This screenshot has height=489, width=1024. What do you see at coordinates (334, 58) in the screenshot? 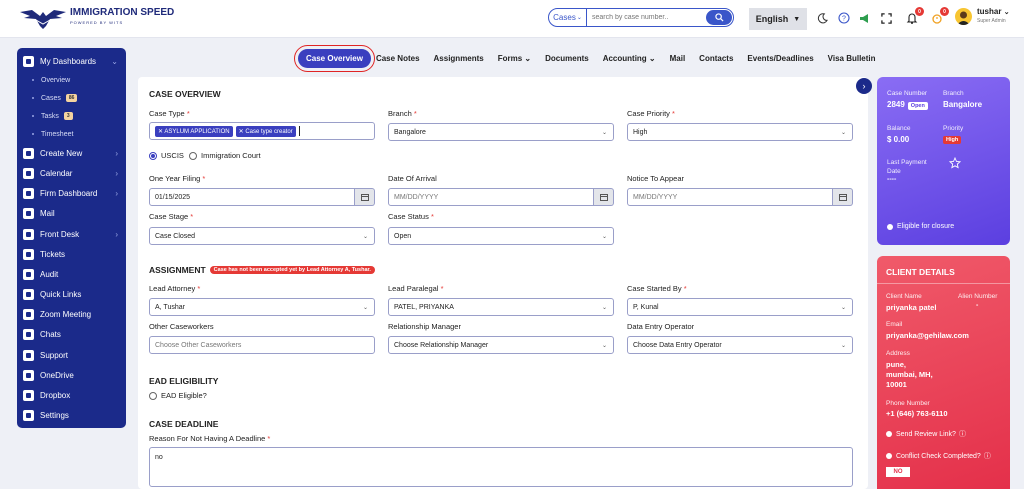
I see `tab-case-overview: Case Overview` at bounding box center [334, 58].